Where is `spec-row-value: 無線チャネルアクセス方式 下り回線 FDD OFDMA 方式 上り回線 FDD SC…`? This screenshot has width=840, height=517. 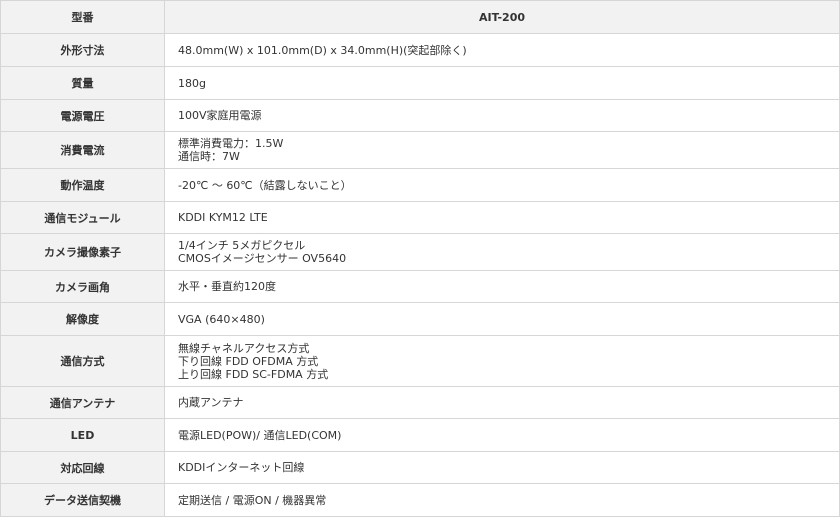
spec-row-value: 無線チャネルアクセス方式 下り回線 FDD OFDMA 方式 上り回線 FDD SC… is located at coordinates (502, 361).